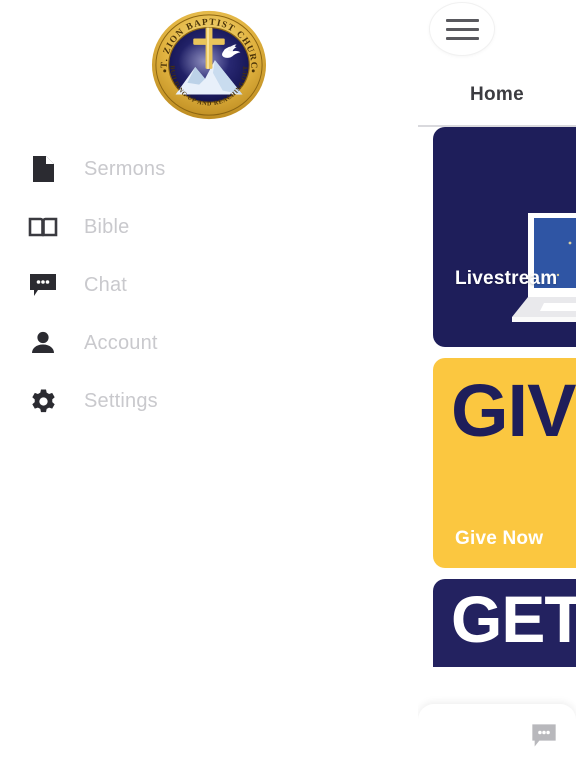 This screenshot has width=576, height=768. What do you see at coordinates (209, 169) in the screenshot?
I see `sidebar-item-sermons: Sermons` at bounding box center [209, 169].